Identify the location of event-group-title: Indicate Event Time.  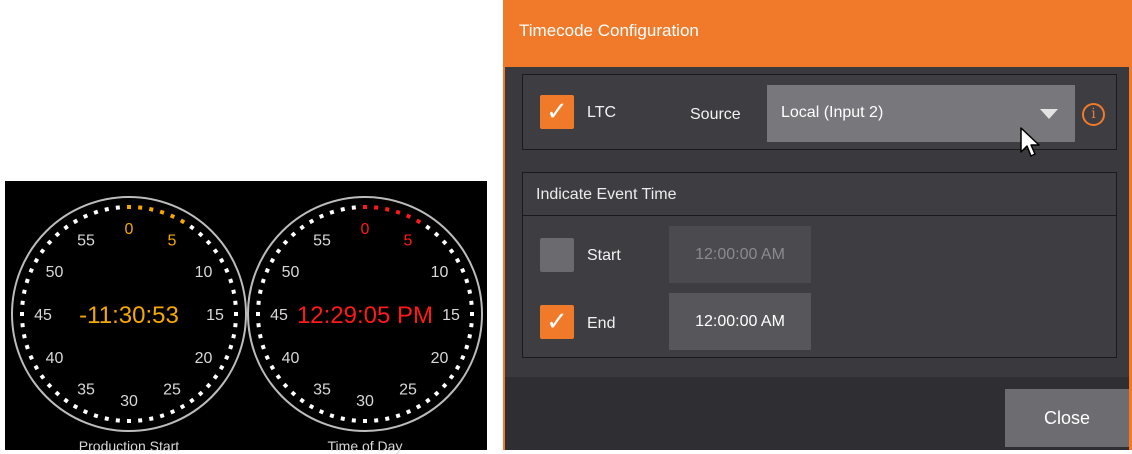
(606, 194).